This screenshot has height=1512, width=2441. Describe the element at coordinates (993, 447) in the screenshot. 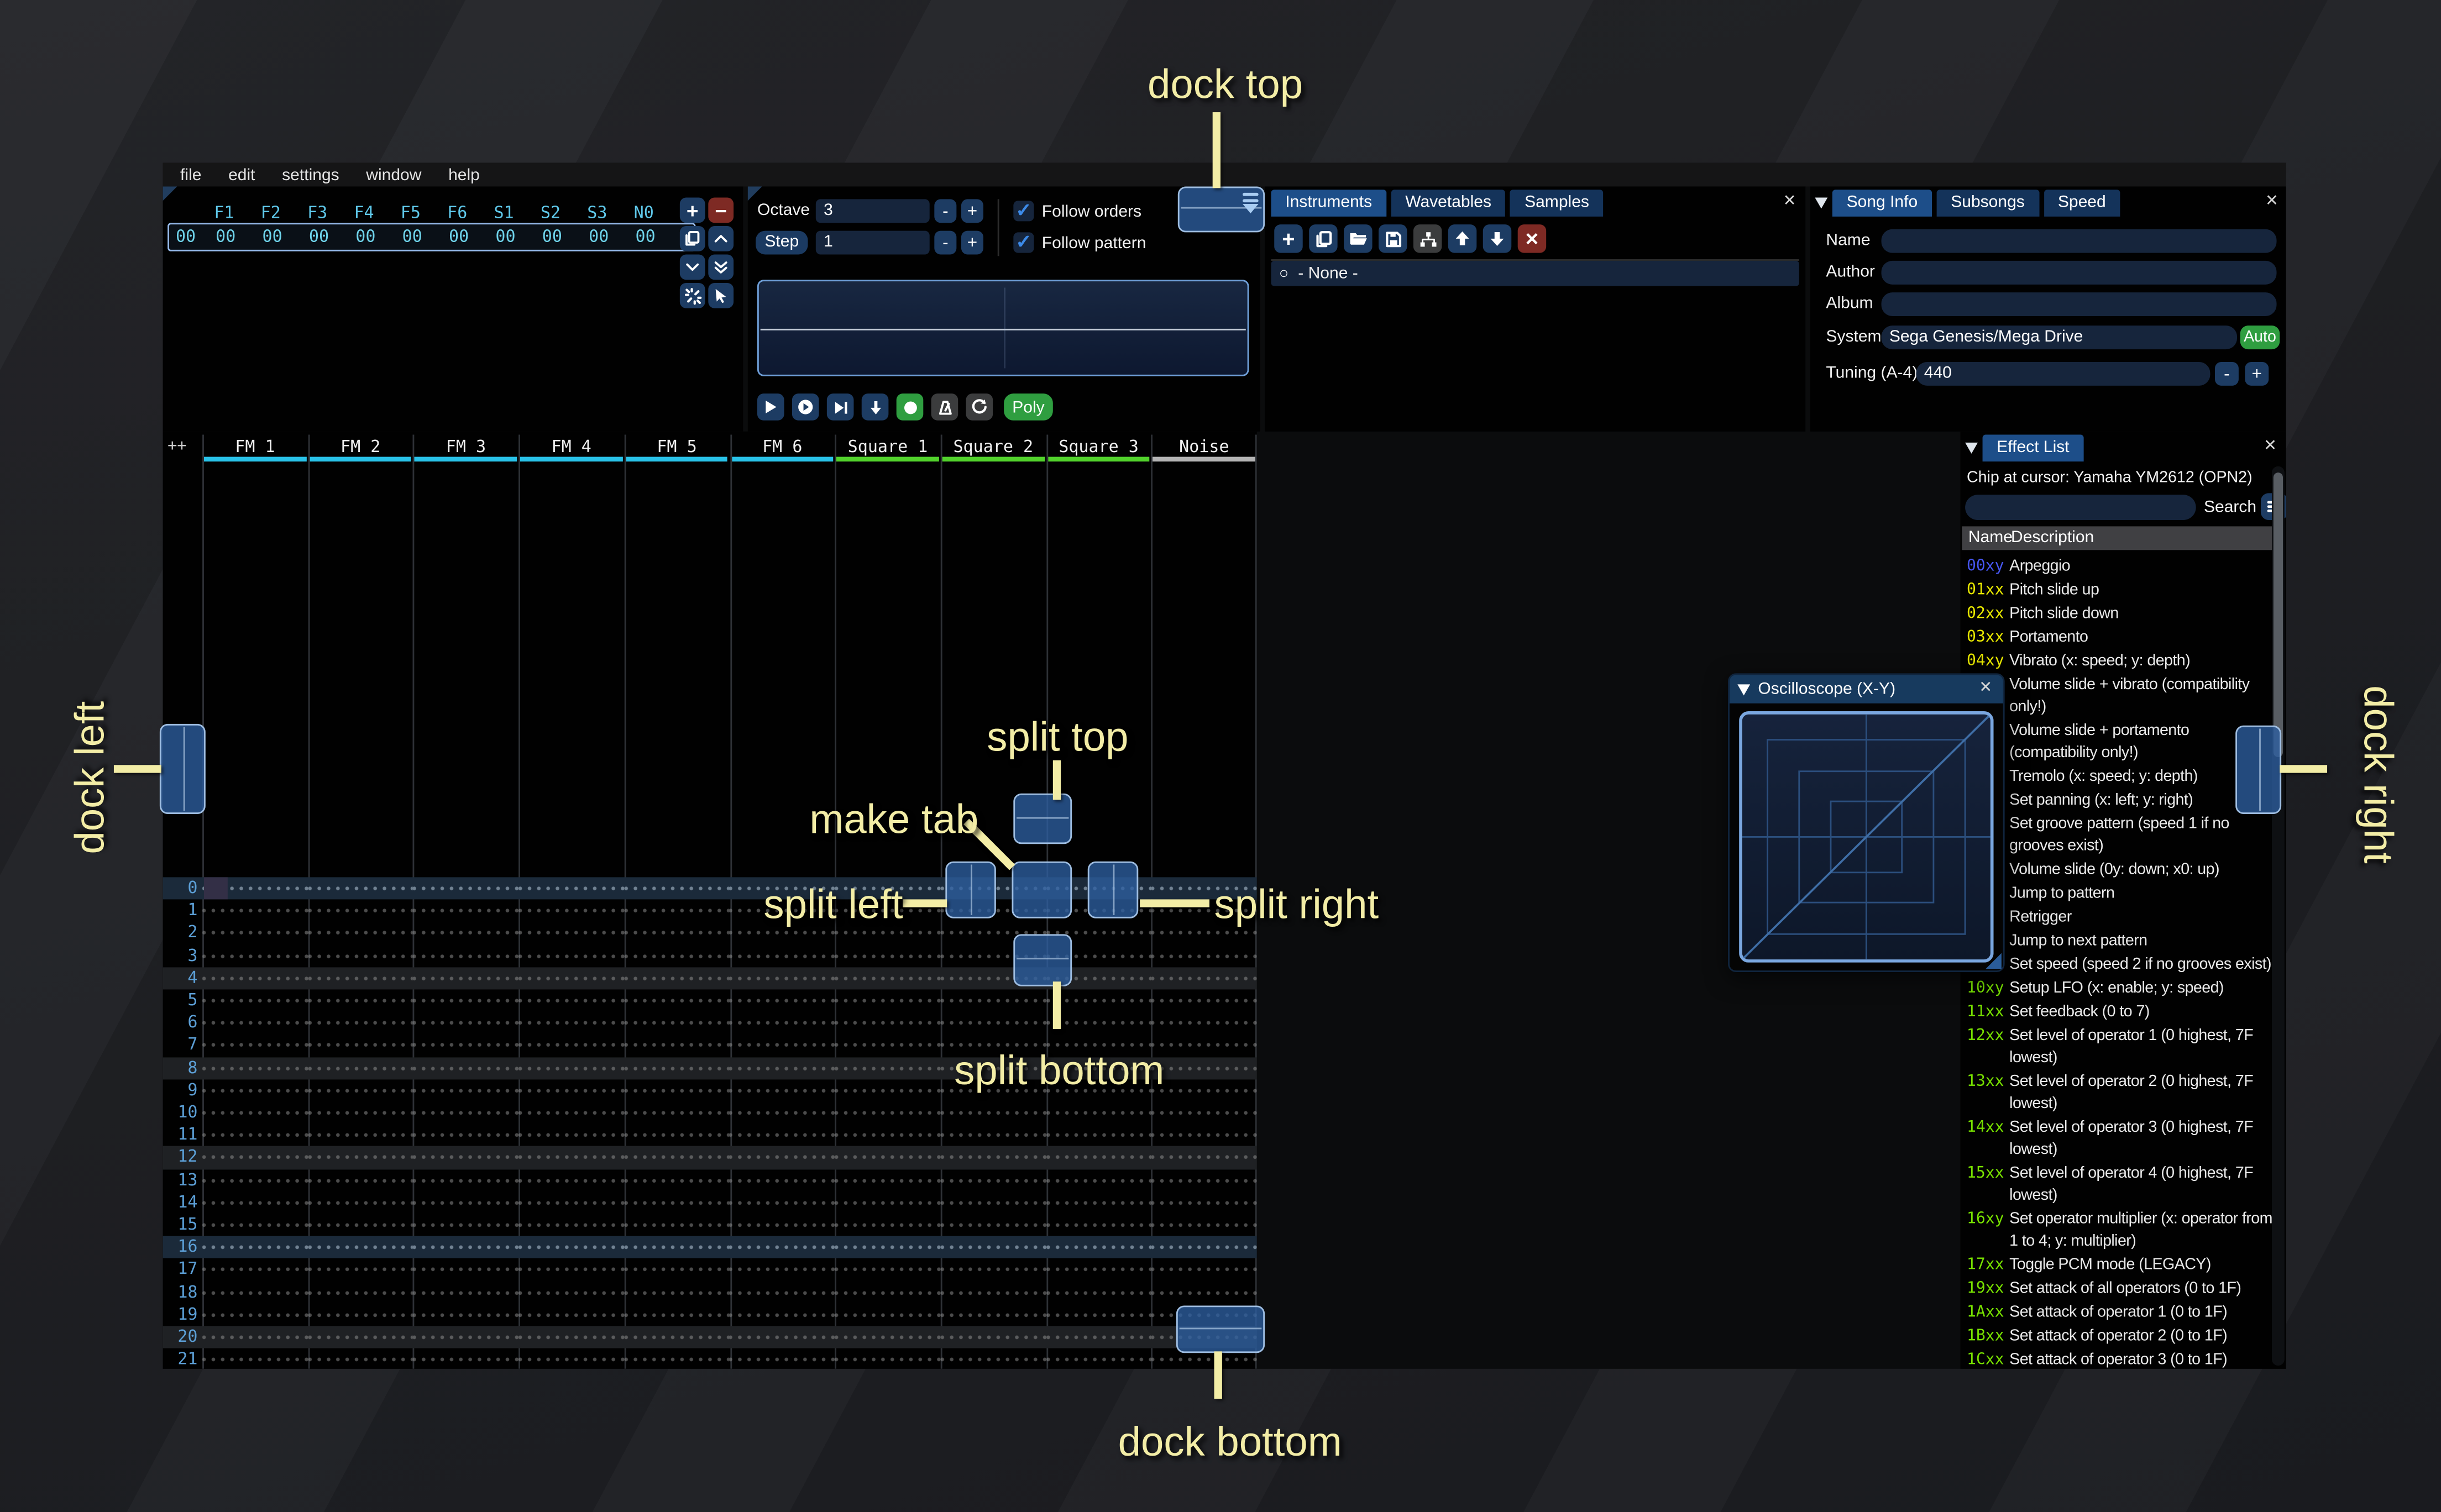

I see `channel-header-square-2: Square 2` at that location.